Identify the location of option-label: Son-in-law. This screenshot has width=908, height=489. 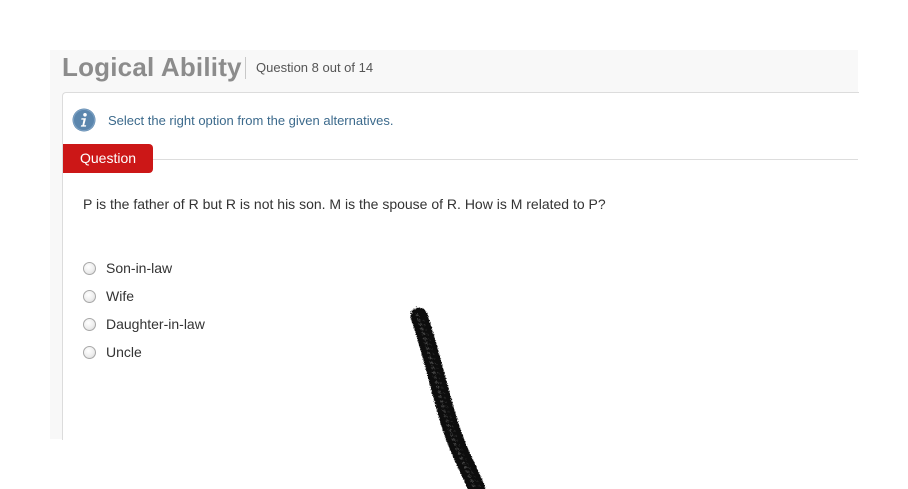
(139, 268).